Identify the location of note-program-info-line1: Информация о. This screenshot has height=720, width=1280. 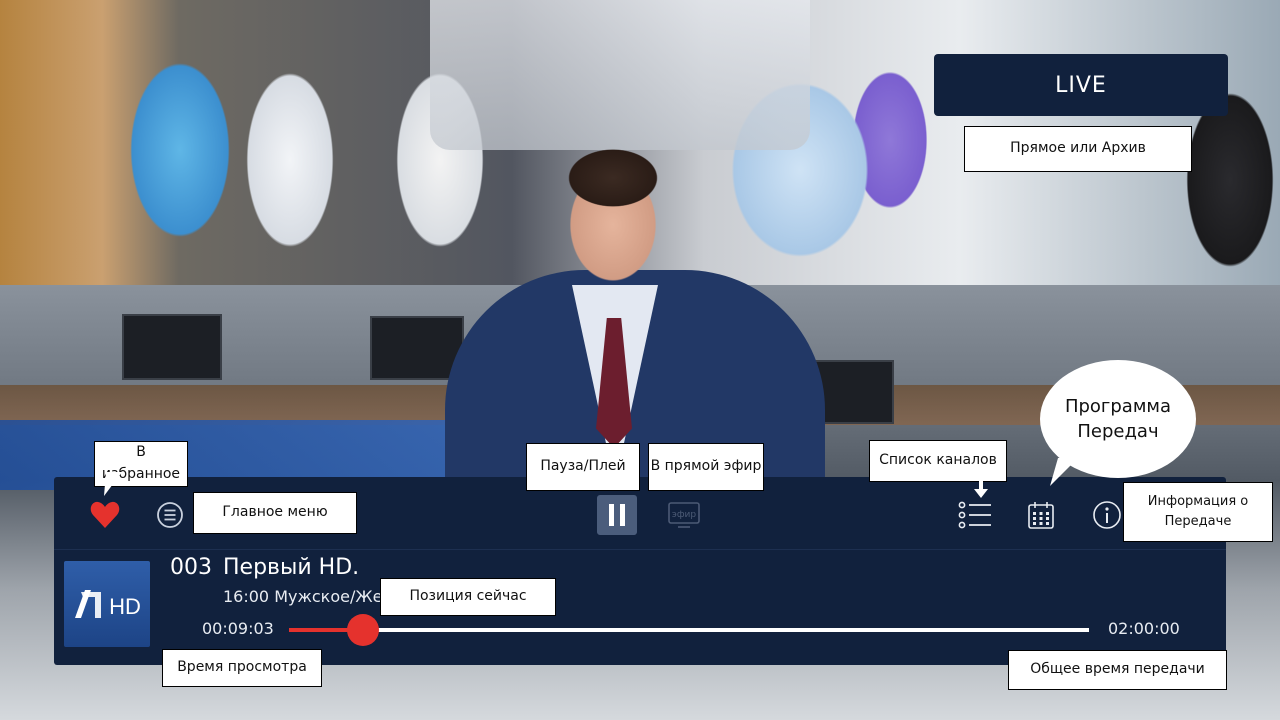
(1198, 501).